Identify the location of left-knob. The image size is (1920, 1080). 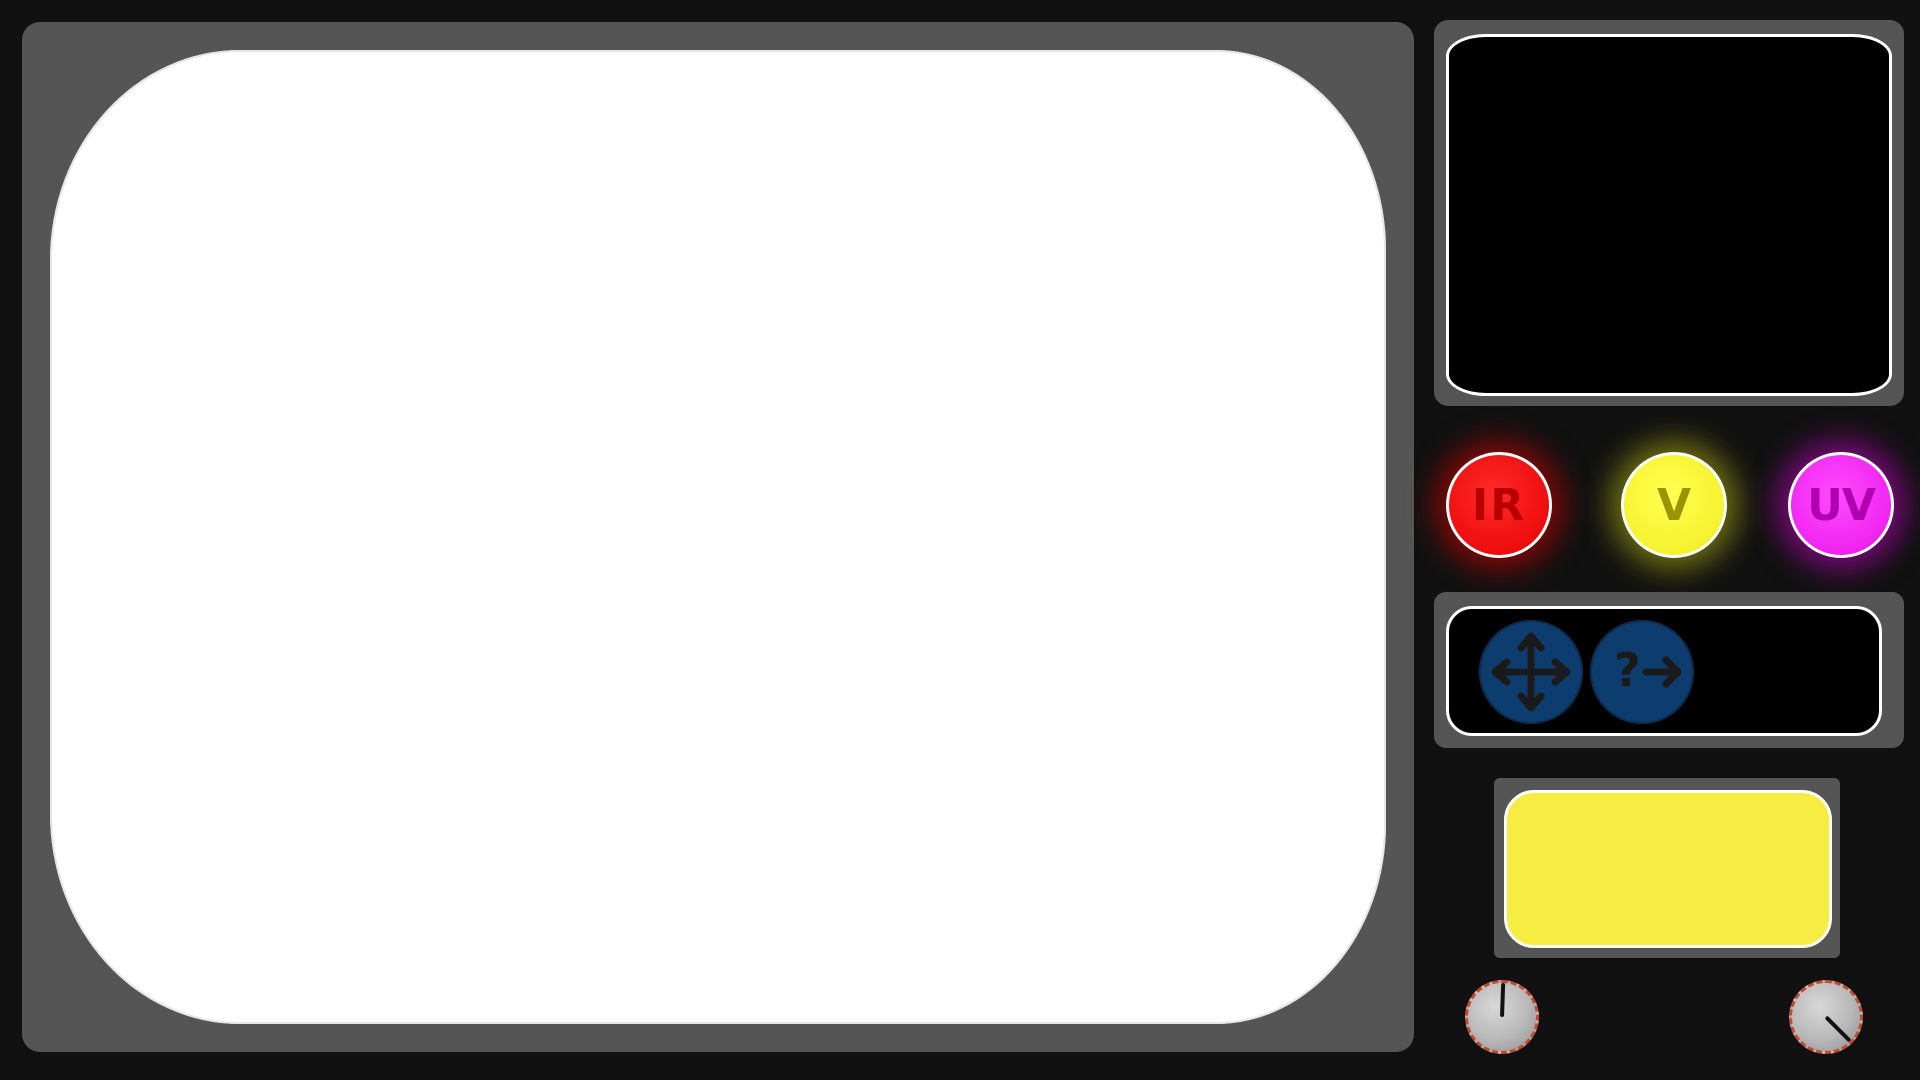
(1502, 1017).